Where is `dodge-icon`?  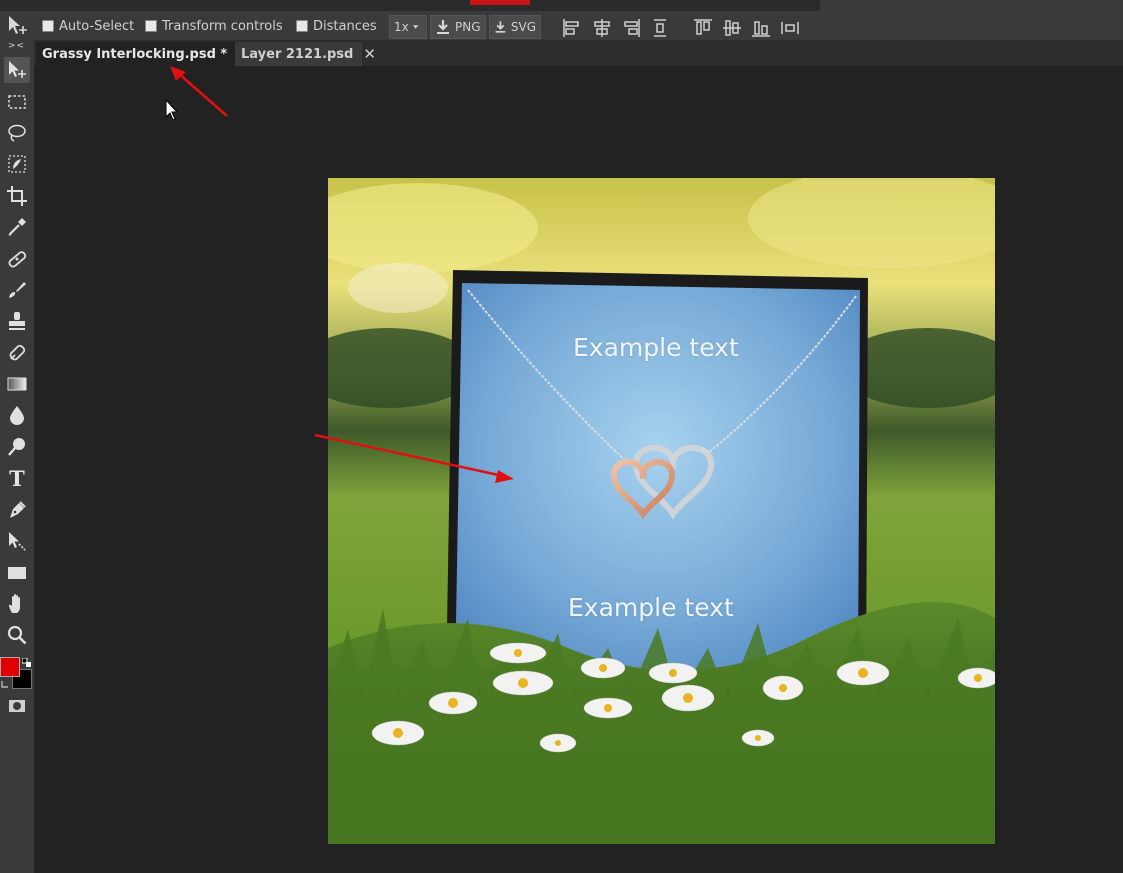 dodge-icon is located at coordinates (16, 447).